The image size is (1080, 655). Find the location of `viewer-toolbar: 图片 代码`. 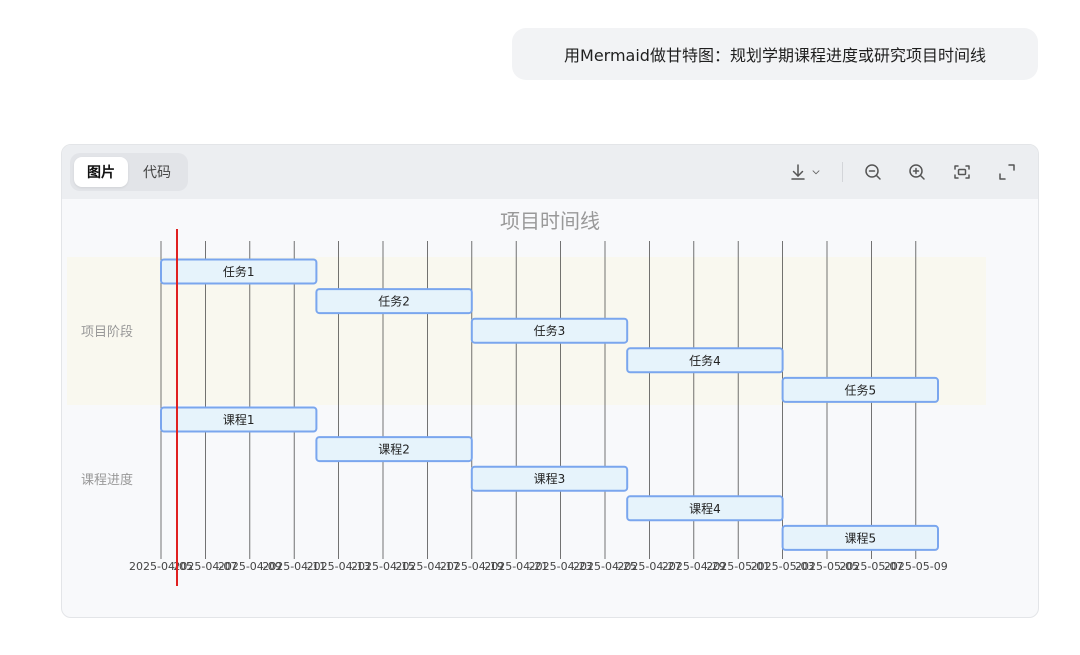

viewer-toolbar: 图片 代码 is located at coordinates (550, 172).